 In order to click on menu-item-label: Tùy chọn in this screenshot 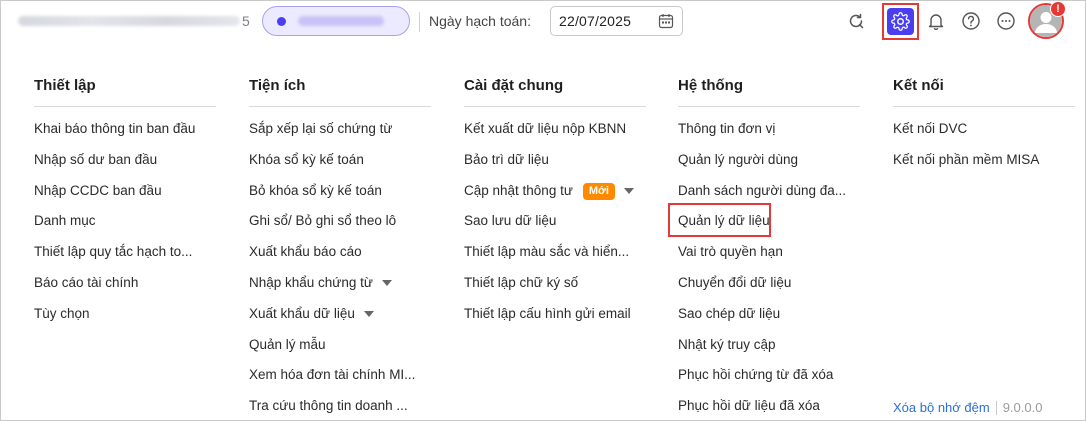, I will do `click(62, 313)`.